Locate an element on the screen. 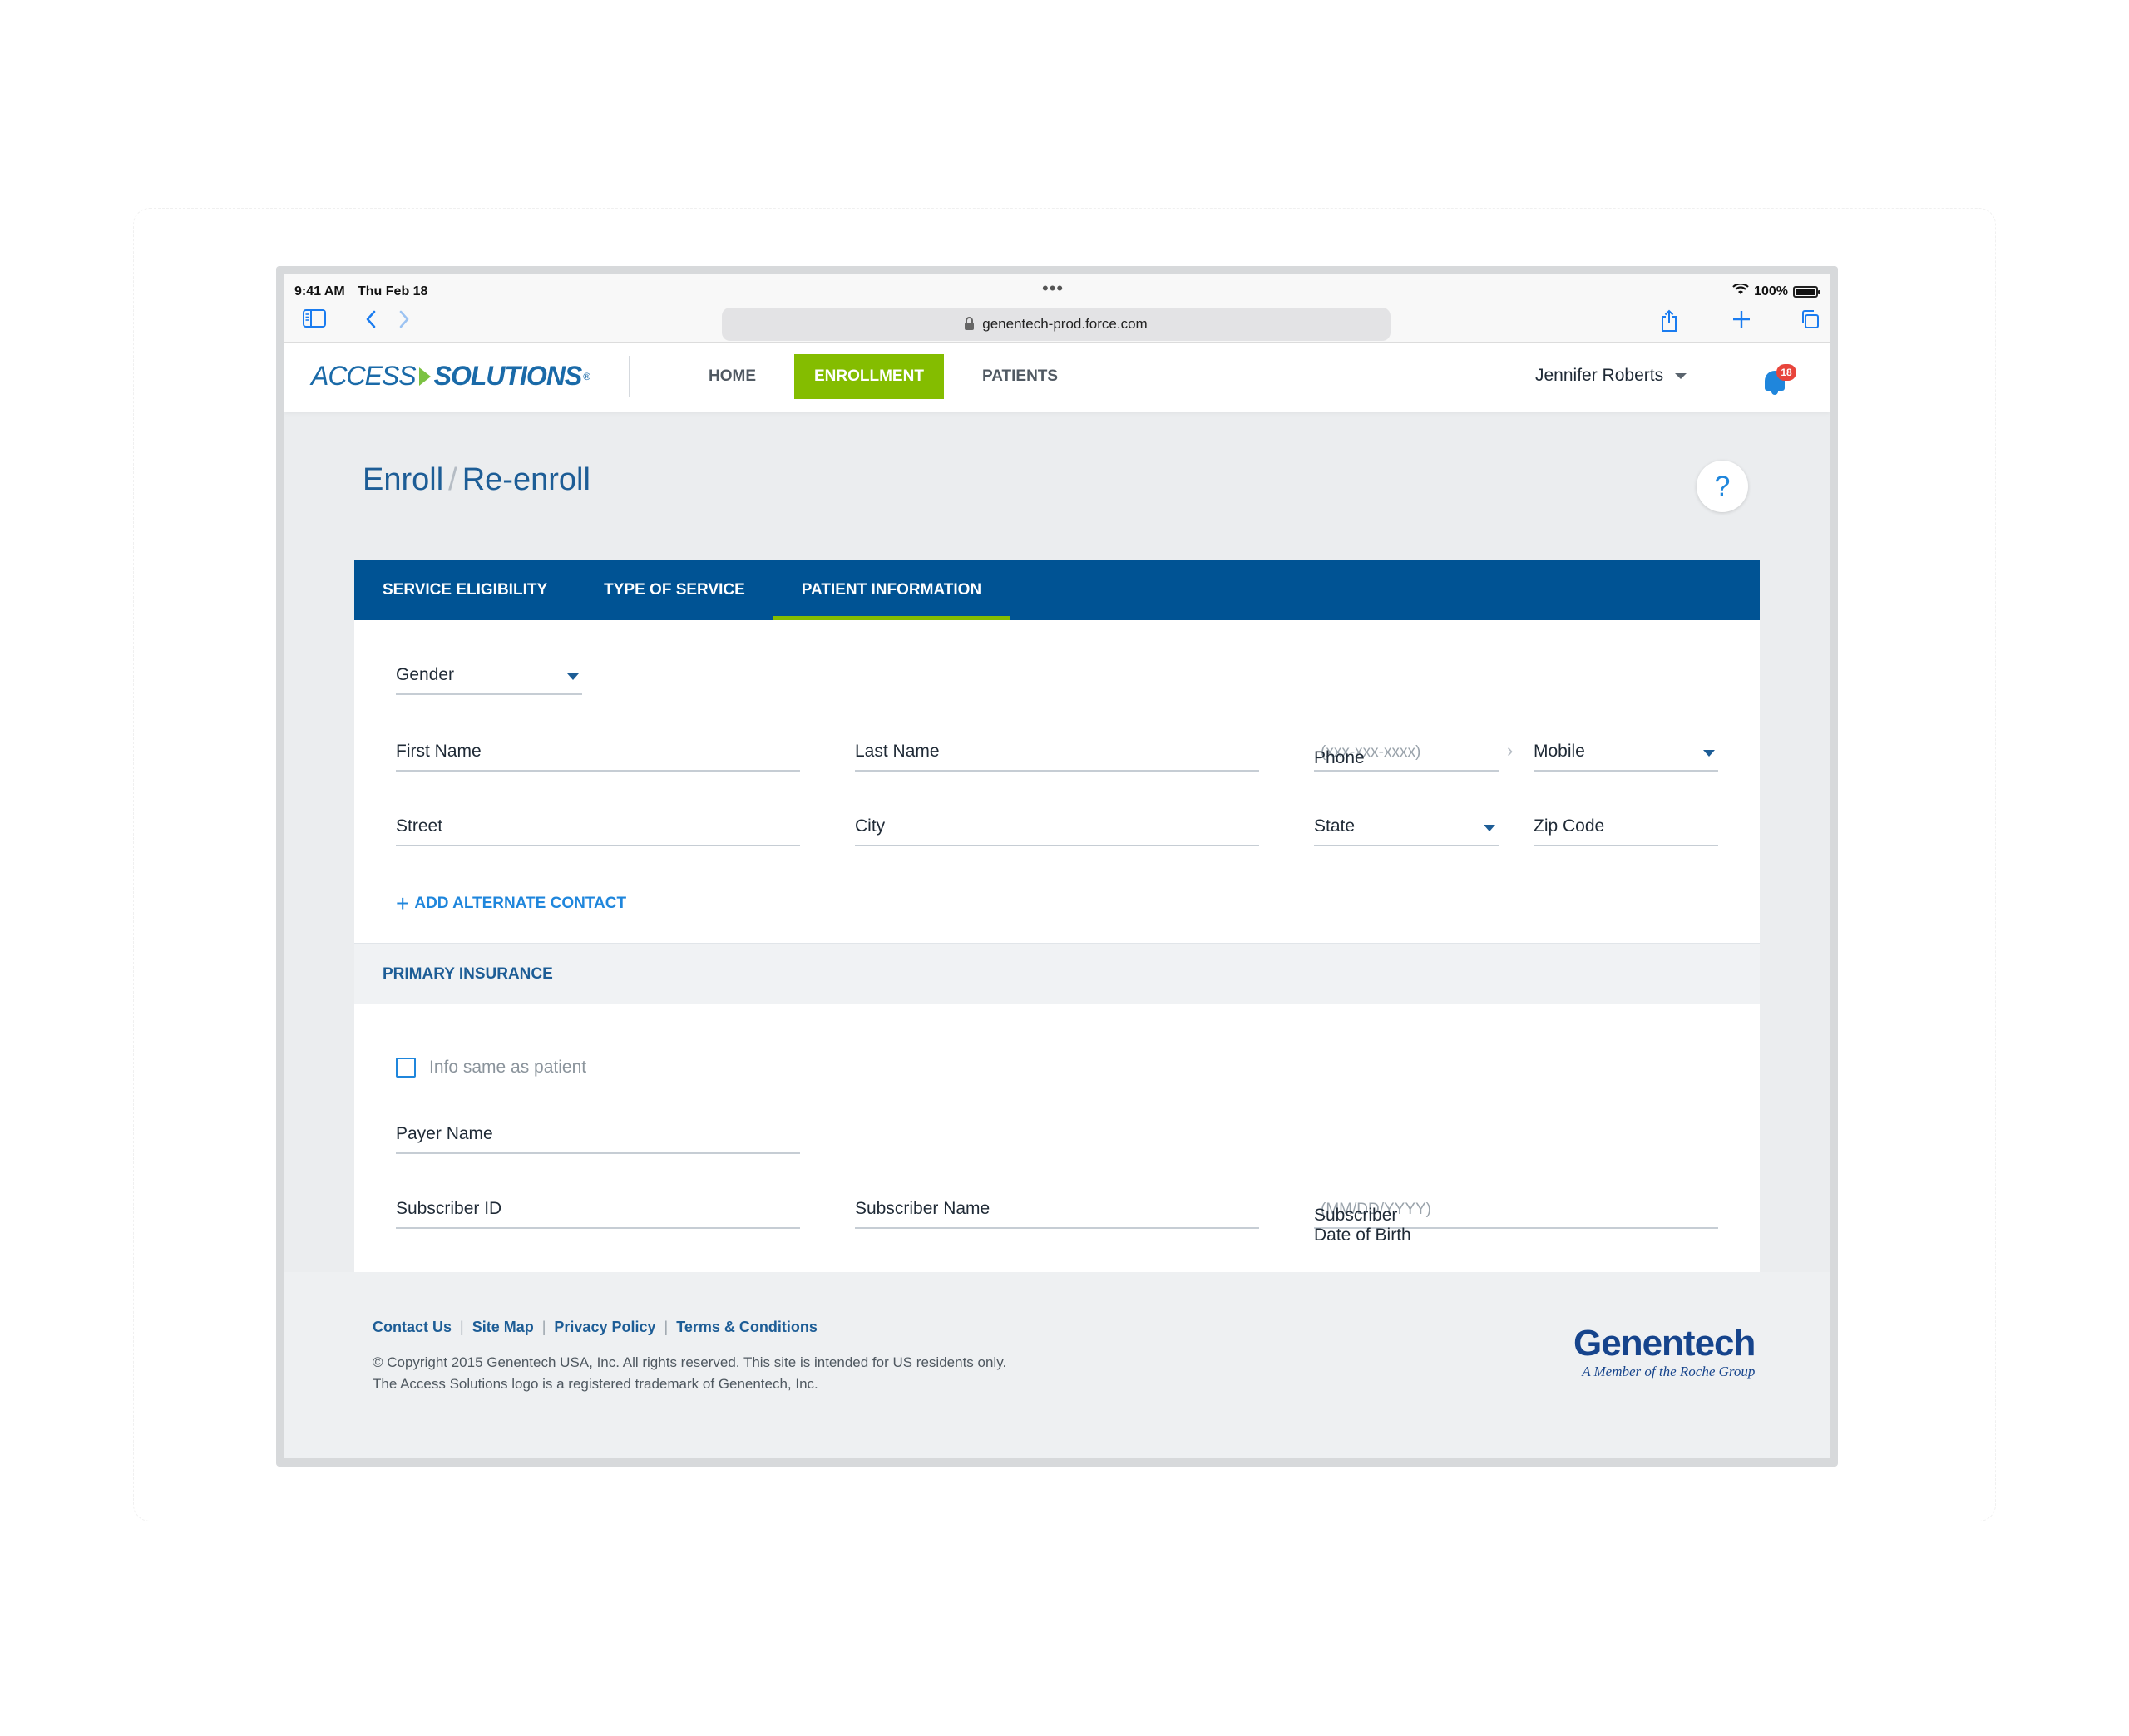 The height and width of the screenshot is (1736, 2129). add-alternate-contact-link: + ADD ALTERNATE CONTACT is located at coordinates (512, 903).